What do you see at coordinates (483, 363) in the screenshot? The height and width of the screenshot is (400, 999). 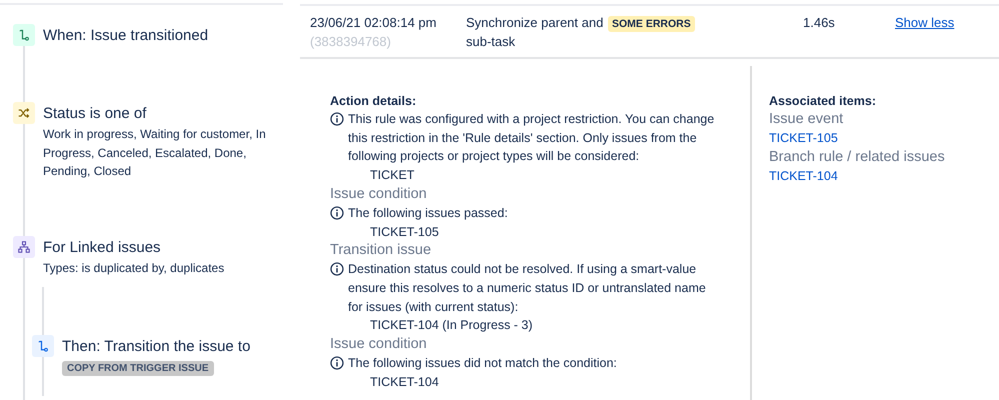 I see `message-text: The following issues did not match the condition:` at bounding box center [483, 363].